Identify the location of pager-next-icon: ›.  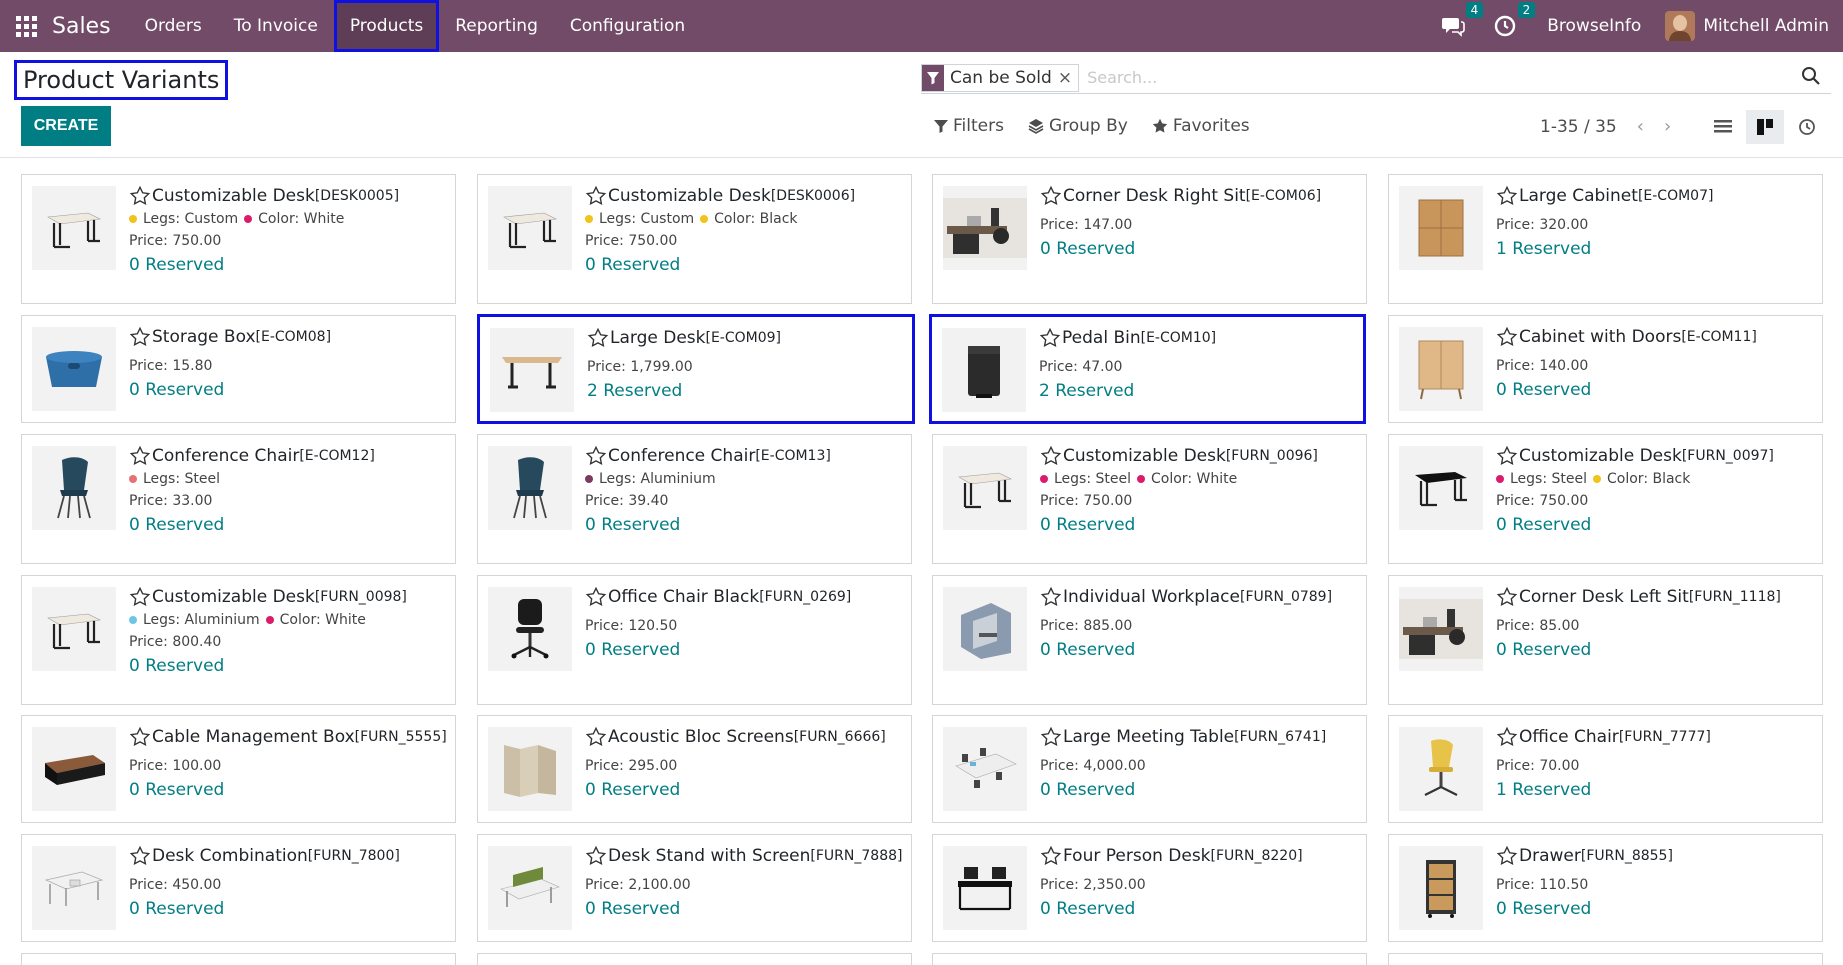
(1667, 126).